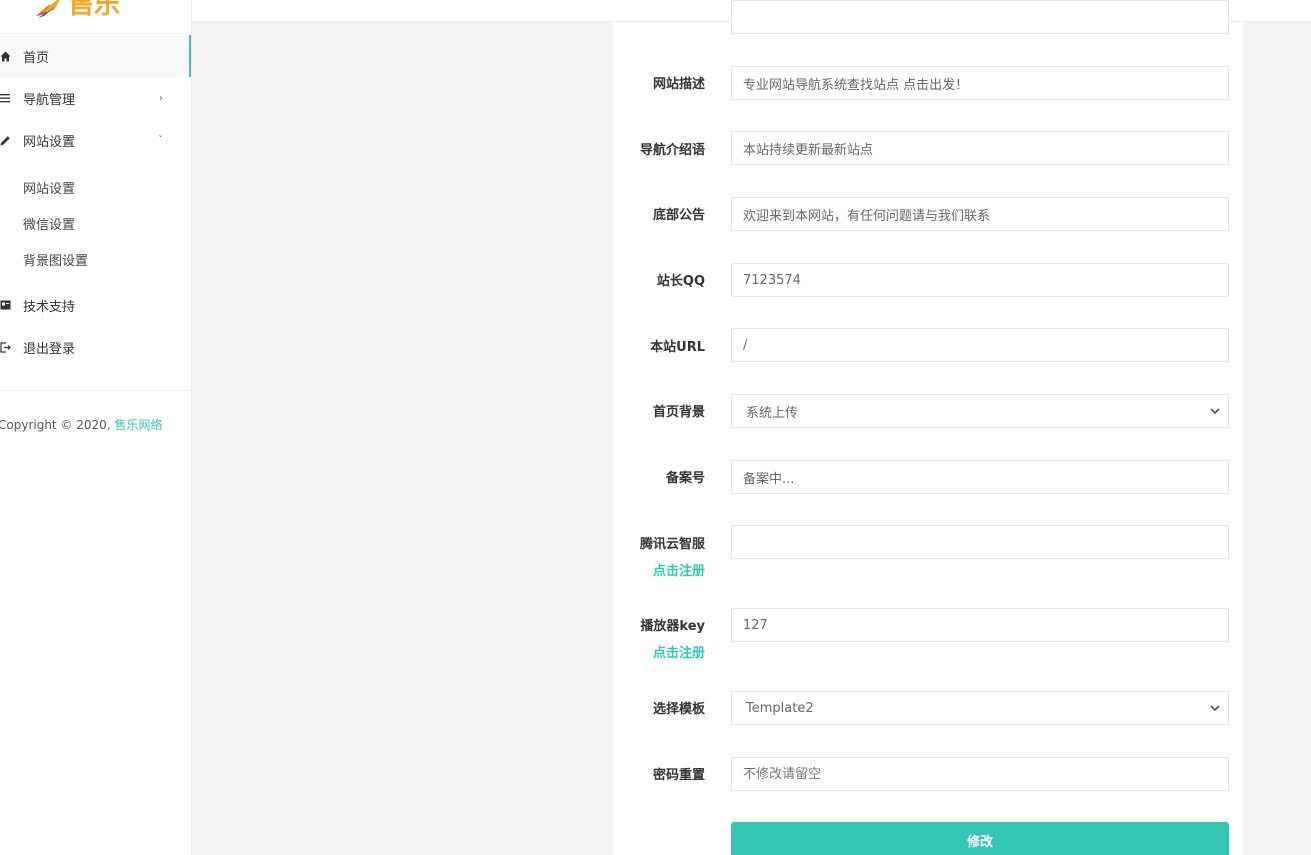 This screenshot has width=1311, height=855. Describe the element at coordinates (980, 838) in the screenshot. I see `submit-button: 修改` at that location.